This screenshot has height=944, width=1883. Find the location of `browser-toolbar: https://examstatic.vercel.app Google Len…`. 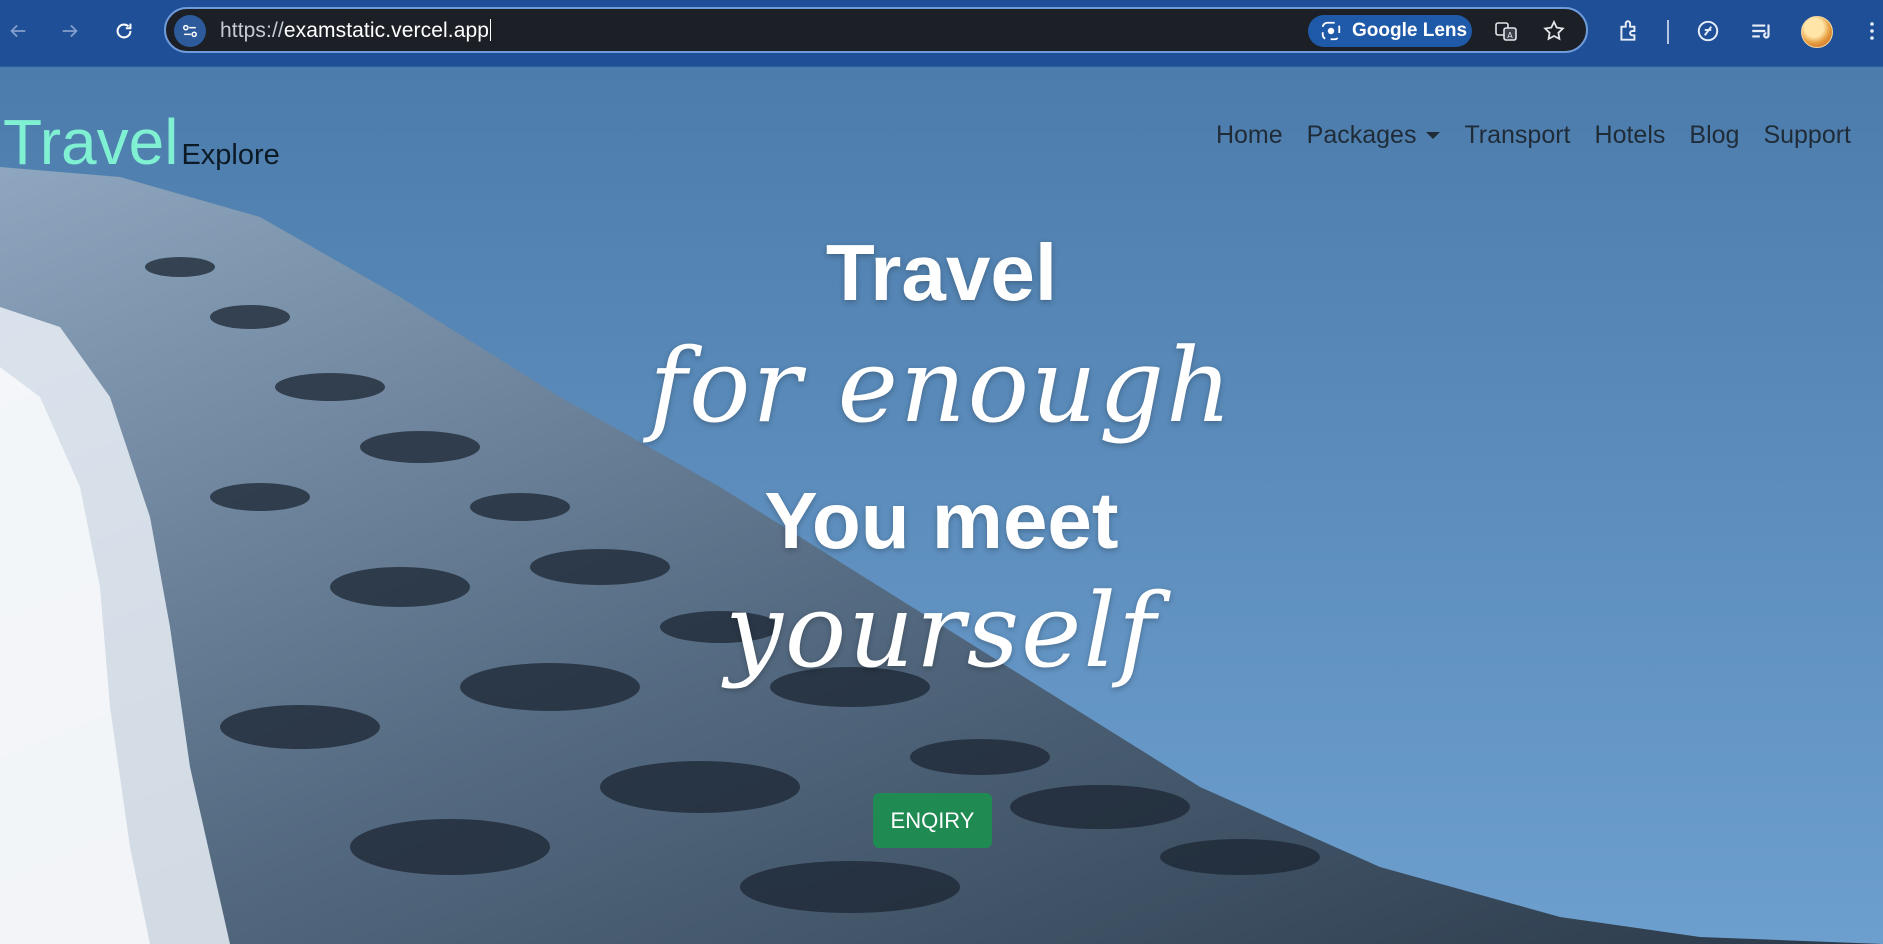

browser-toolbar: https://examstatic.vercel.app Google Len… is located at coordinates (941, 33).